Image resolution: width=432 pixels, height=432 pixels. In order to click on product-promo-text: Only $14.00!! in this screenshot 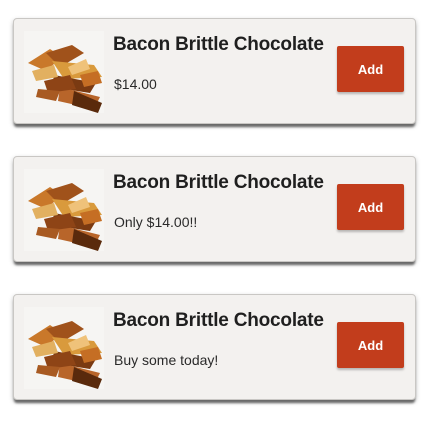, I will do `click(156, 222)`.